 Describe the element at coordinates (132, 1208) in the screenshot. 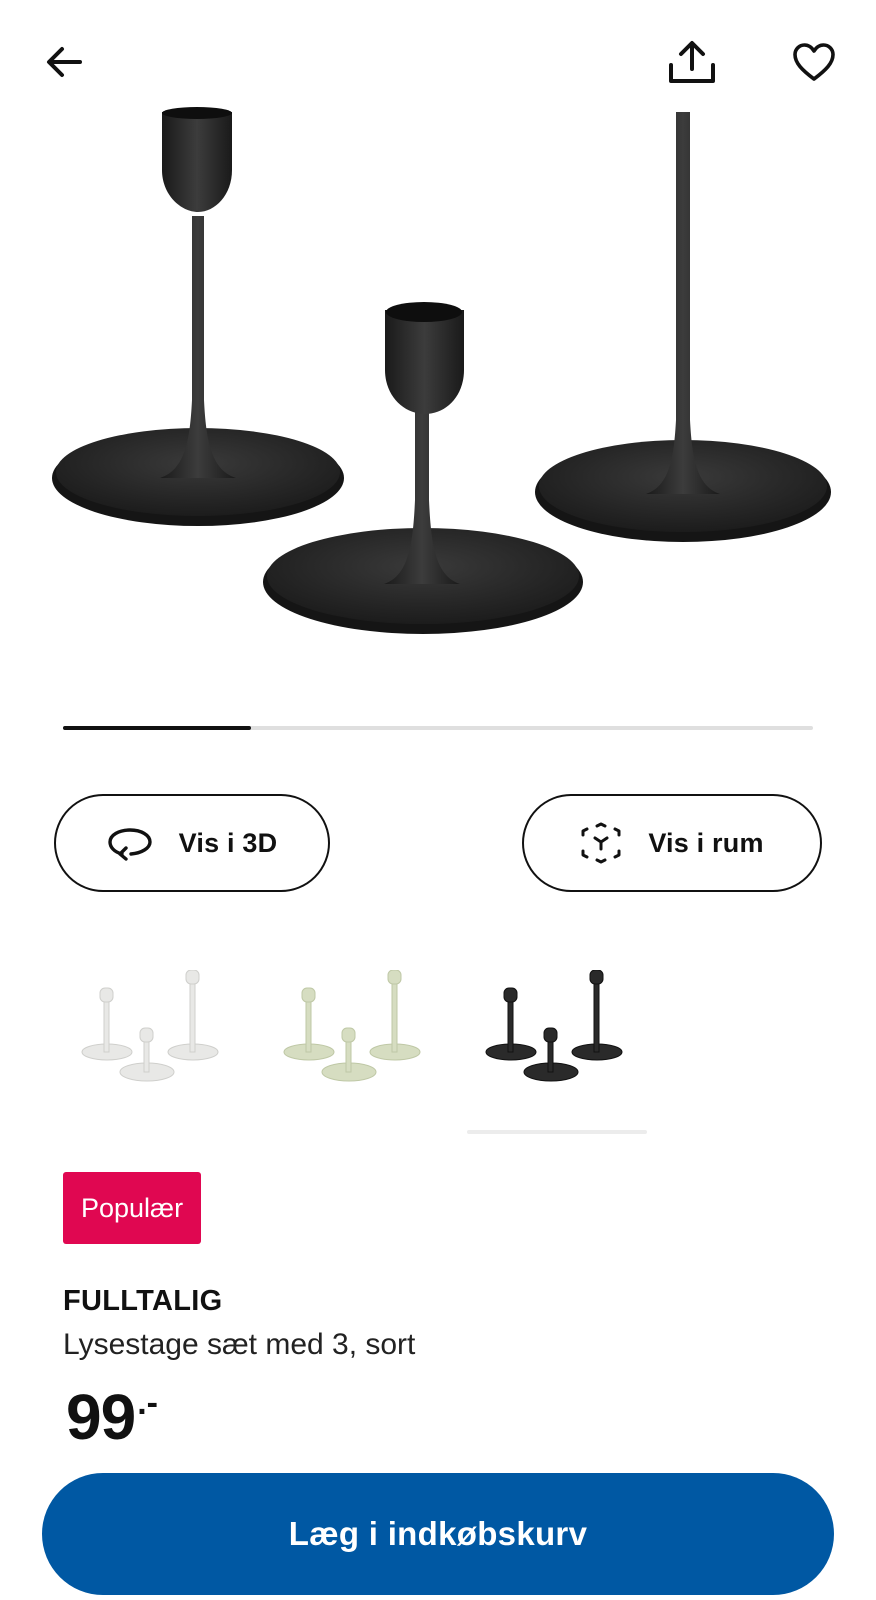

I see `popular-badge: Populær` at that location.